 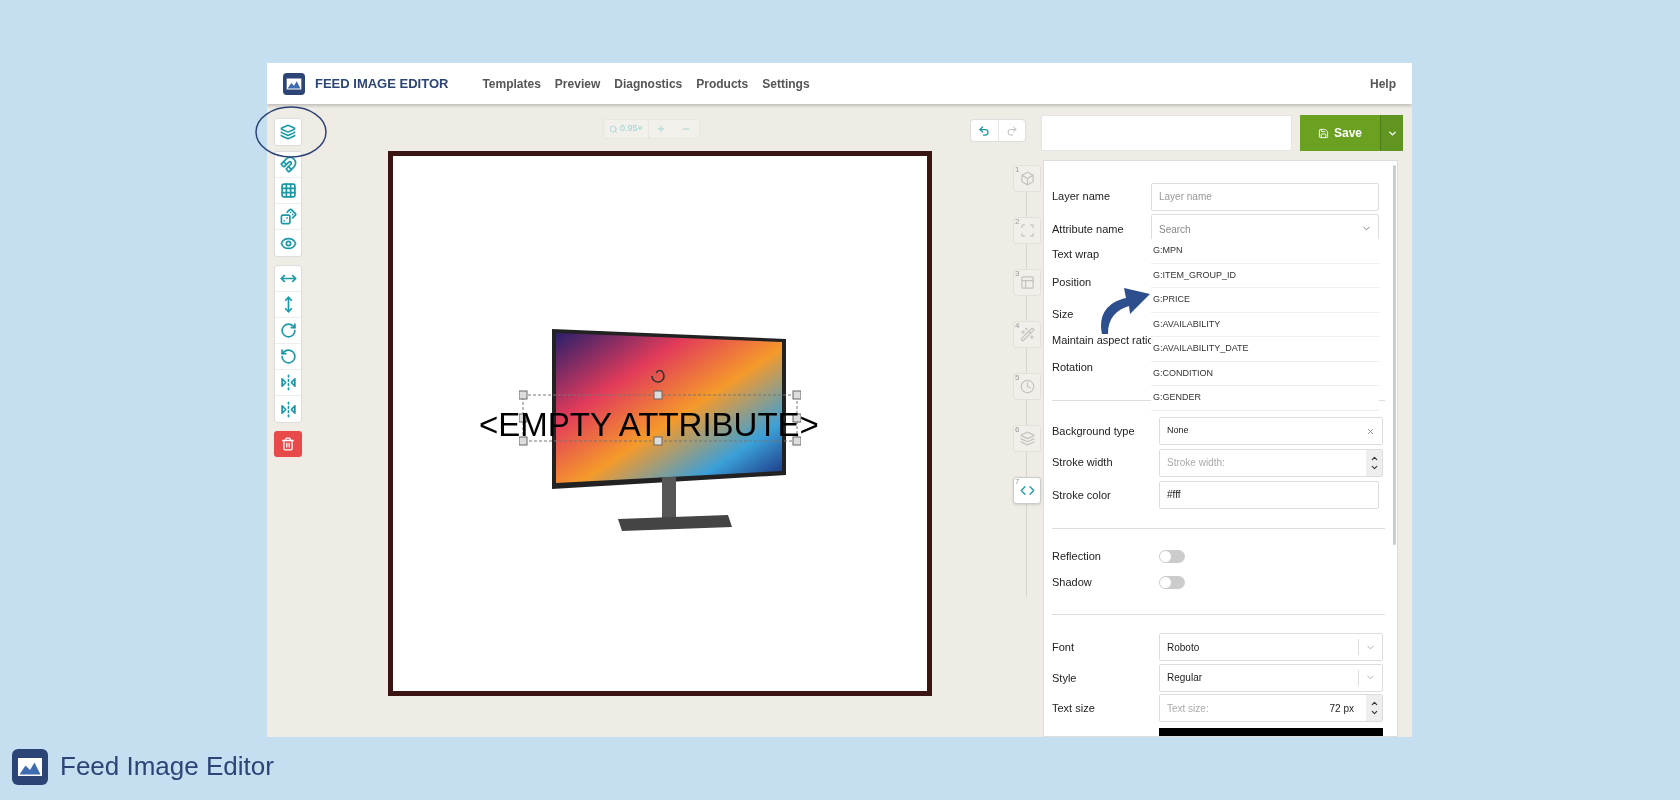 What do you see at coordinates (1027, 230) in the screenshot?
I see `frame-corners-icon` at bounding box center [1027, 230].